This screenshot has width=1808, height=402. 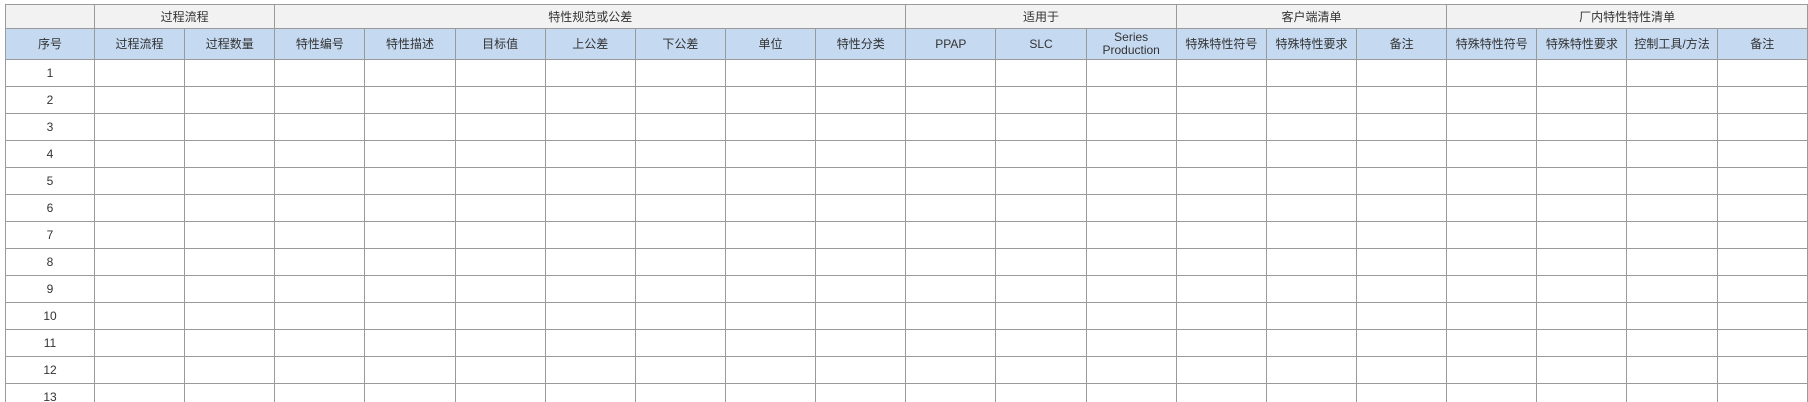 I want to click on row-number-cell: 9, so click(x=50, y=289).